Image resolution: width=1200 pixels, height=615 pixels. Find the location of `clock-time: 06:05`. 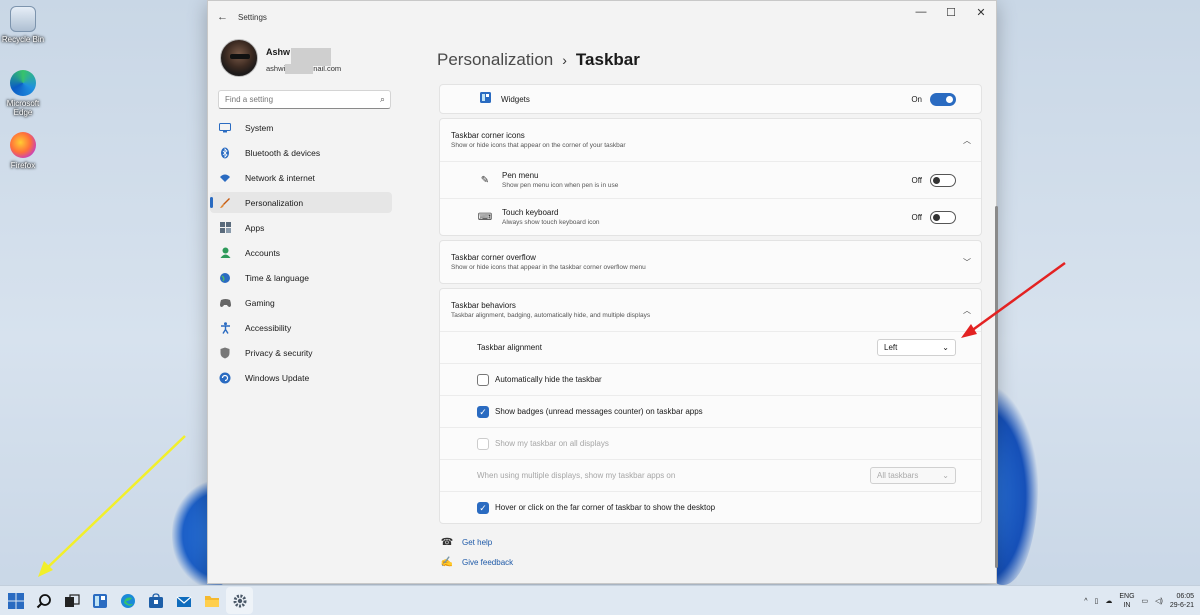

clock-time: 06:05 is located at coordinates (1185, 596).